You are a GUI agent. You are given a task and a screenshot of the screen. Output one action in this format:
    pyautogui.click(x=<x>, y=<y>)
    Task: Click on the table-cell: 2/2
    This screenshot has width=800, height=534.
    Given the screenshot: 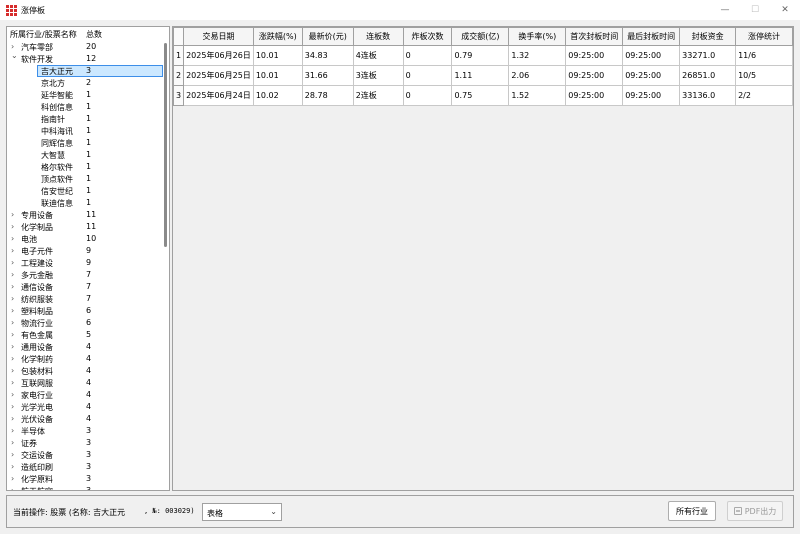 What is the action you would take?
    pyautogui.click(x=764, y=95)
    